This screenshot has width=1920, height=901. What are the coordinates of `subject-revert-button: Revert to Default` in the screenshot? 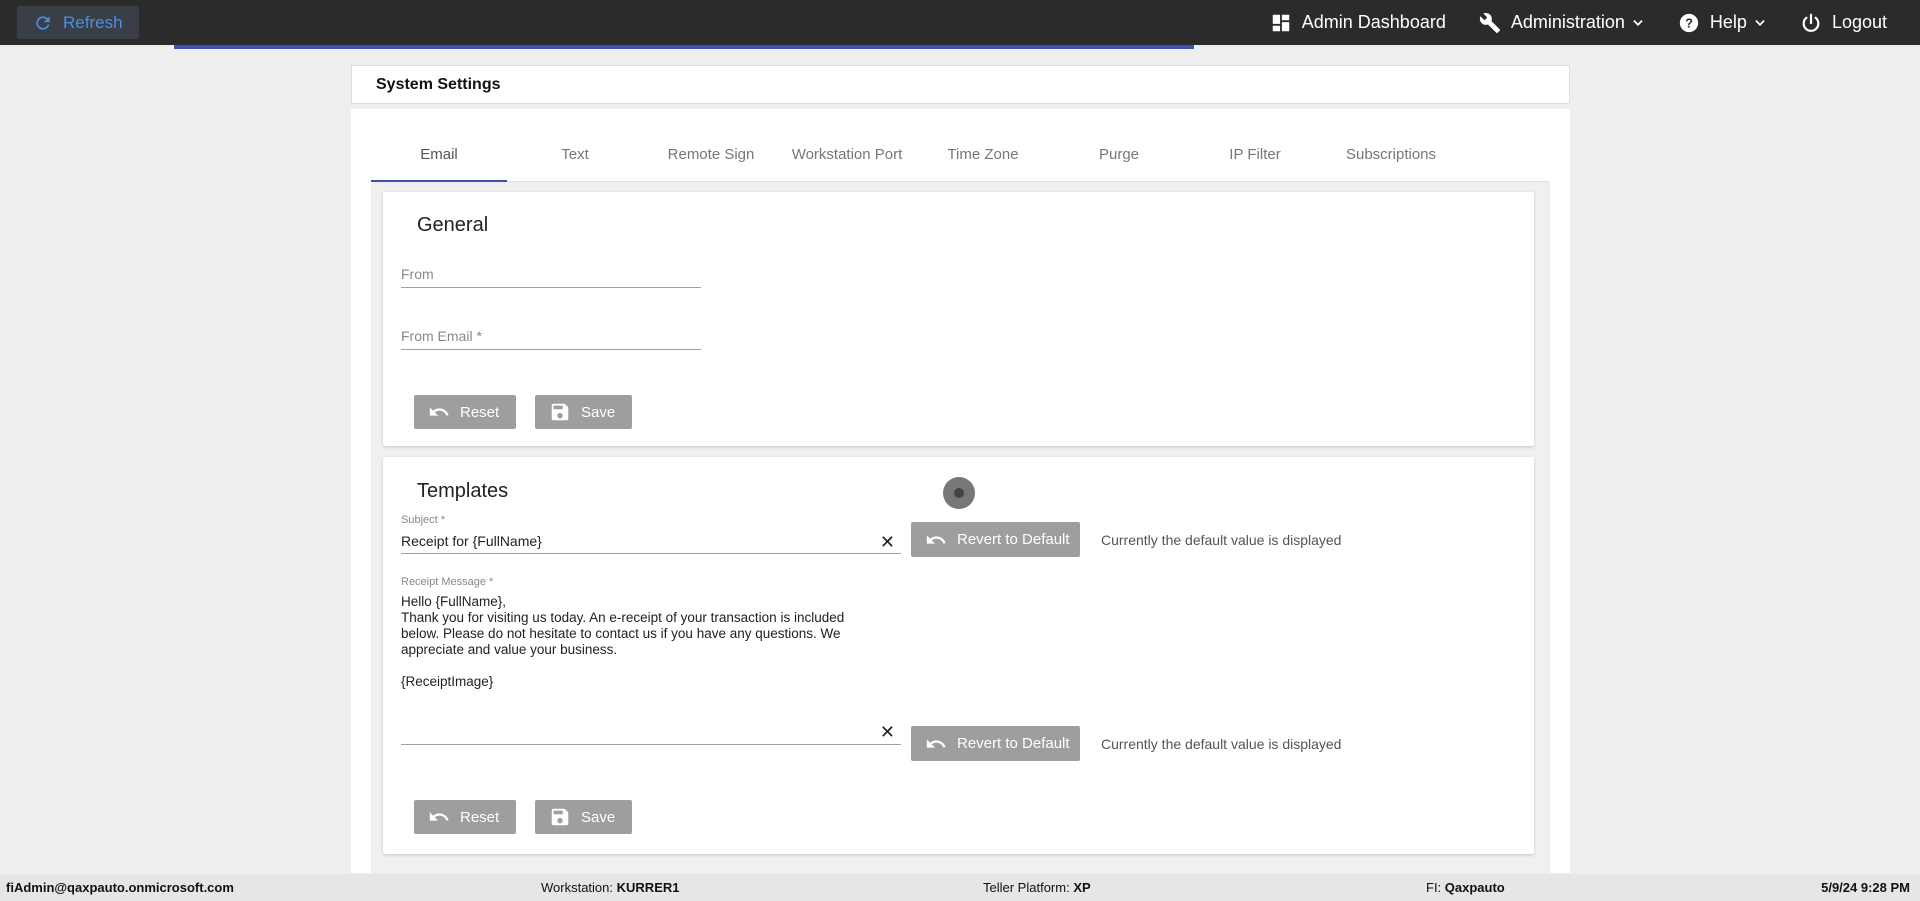 It's located at (995, 539).